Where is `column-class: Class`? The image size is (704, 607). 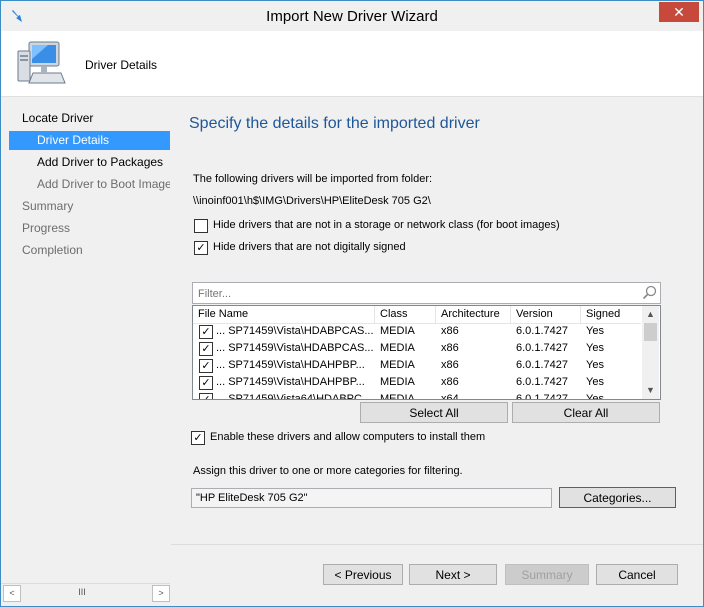 column-class: Class is located at coordinates (405, 314).